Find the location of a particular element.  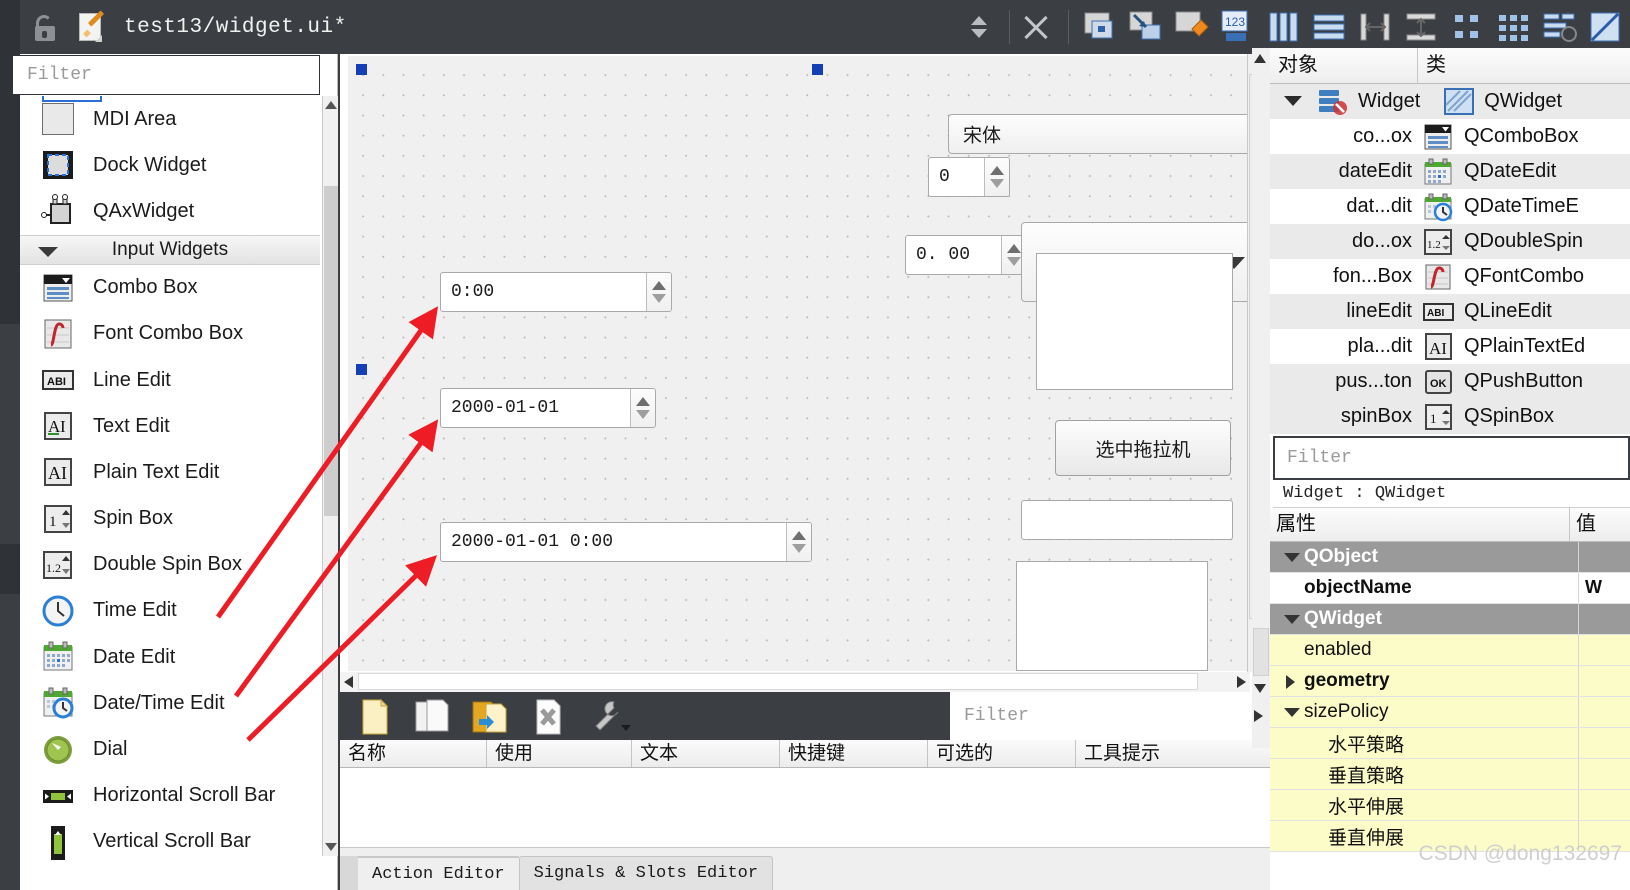

column-header-name: 名称 is located at coordinates (413, 753).